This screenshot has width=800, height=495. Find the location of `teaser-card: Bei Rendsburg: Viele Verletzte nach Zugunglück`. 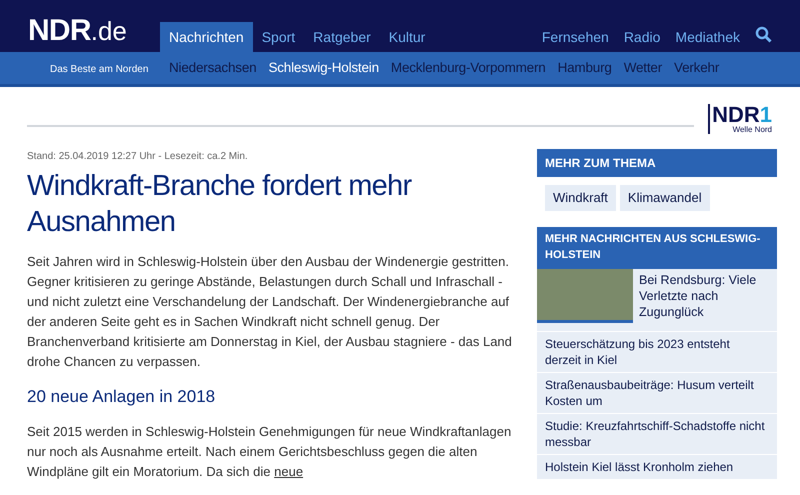

teaser-card: Bei Rendsburg: Viele Verletzte nach Zugunglück is located at coordinates (657, 300).